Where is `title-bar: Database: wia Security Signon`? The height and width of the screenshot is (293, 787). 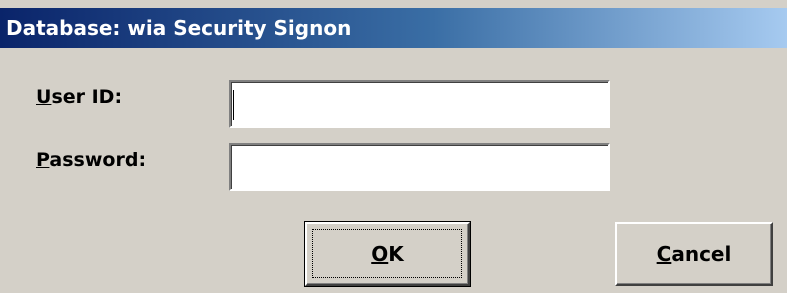
title-bar: Database: wia Security Signon is located at coordinates (393, 28).